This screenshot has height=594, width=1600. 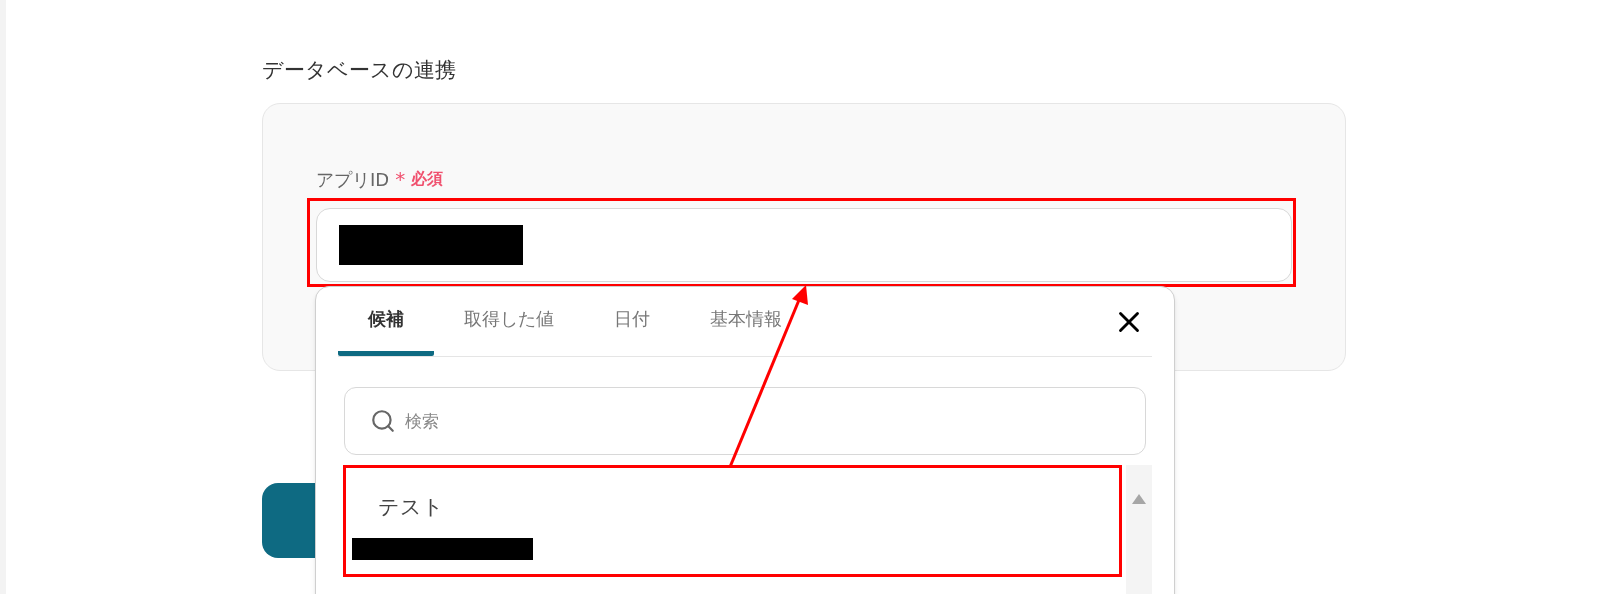 What do you see at coordinates (632, 321) in the screenshot?
I see `tab: 日付` at bounding box center [632, 321].